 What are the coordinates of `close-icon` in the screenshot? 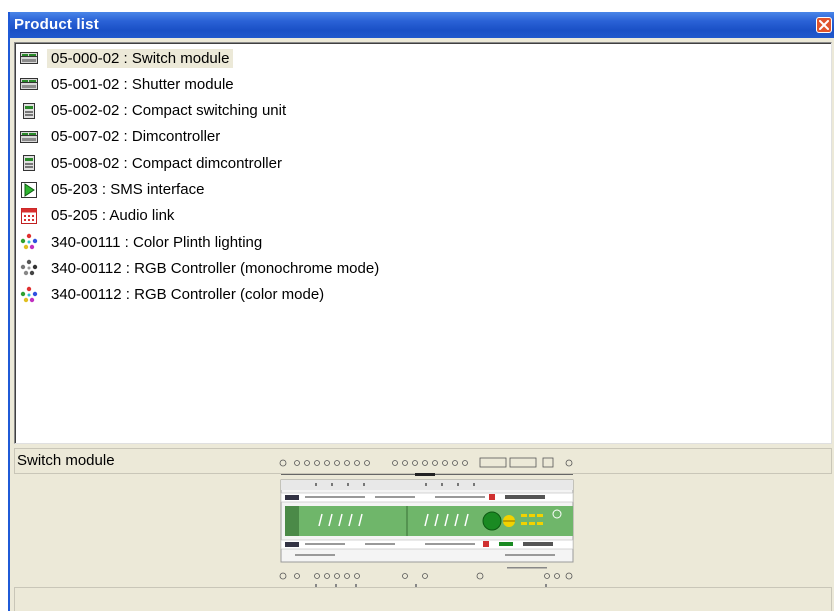 It's located at (824, 25).